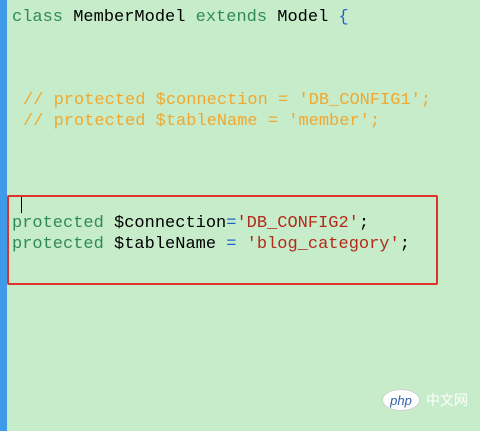  I want to click on open-brace: {, so click(343, 17).